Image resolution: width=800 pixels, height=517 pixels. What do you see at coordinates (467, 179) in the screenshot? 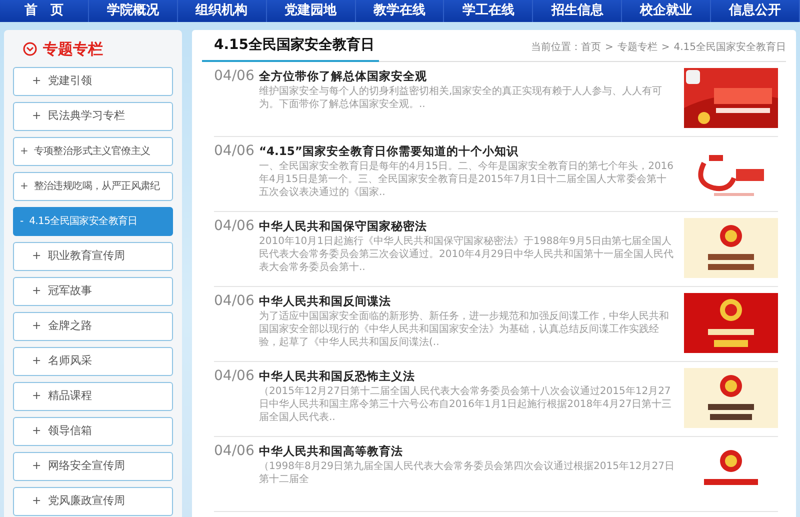
I see `article-summary: 一、全民国家安全教育日是每年的4月15日。二、今年是国家安全教育日的第七个年头，2016年4月15日是第一个。三、全民国家安全教育日是2015年7月1日十二届全国人大常委会第十五次会议表决通过的《国家..` at bounding box center [467, 179].